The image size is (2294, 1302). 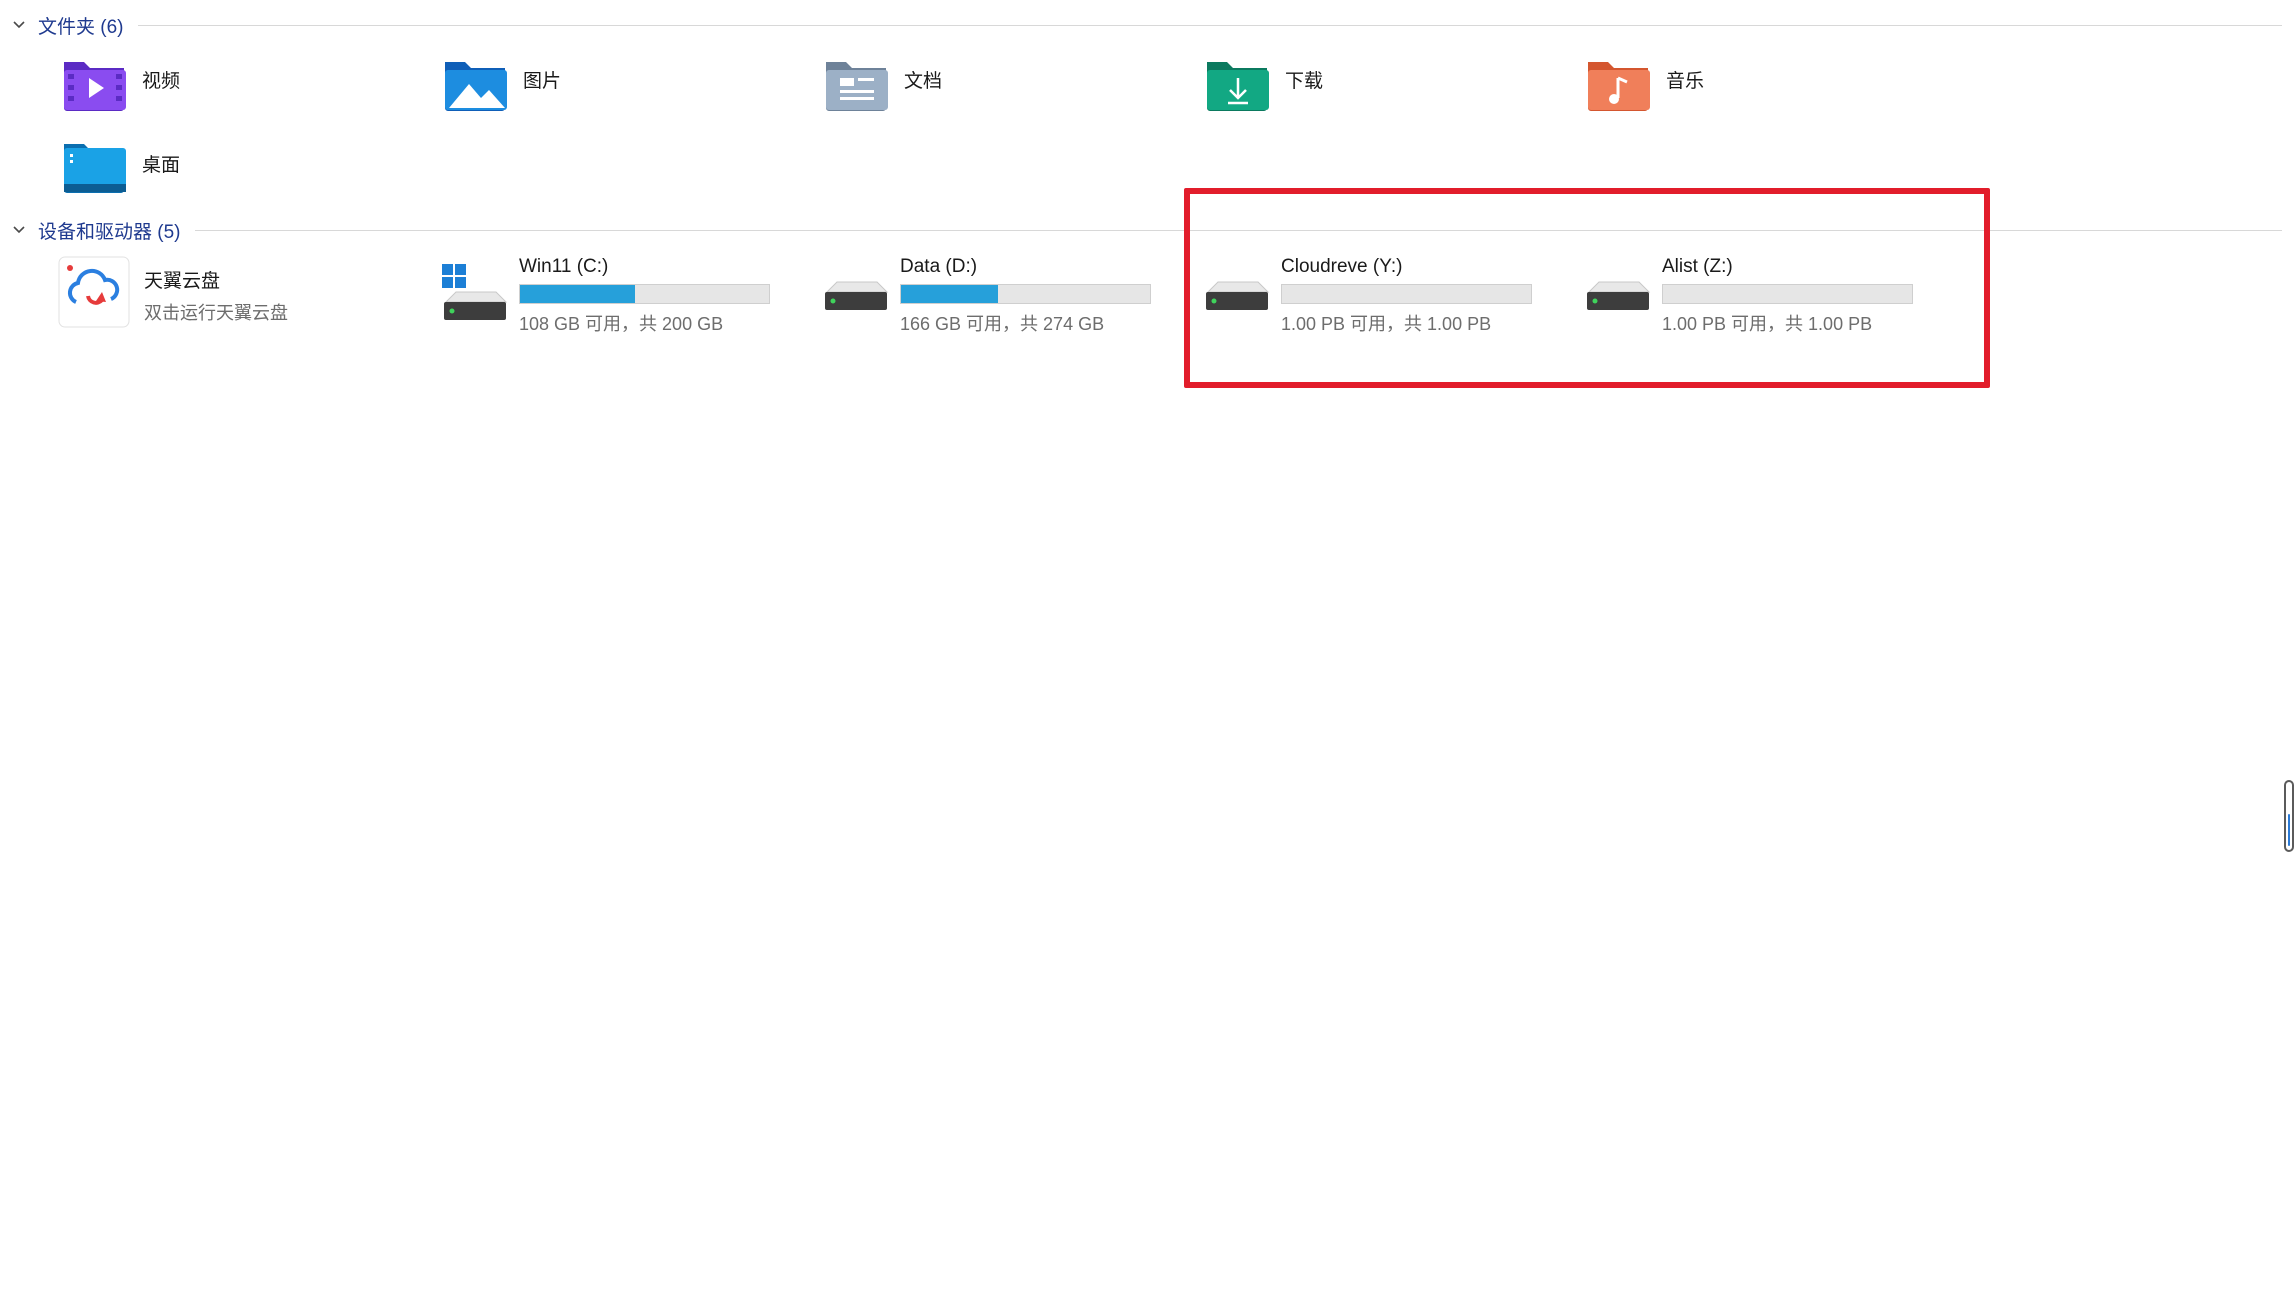 What do you see at coordinates (1304, 81) in the screenshot?
I see `folder-label: 下载` at bounding box center [1304, 81].